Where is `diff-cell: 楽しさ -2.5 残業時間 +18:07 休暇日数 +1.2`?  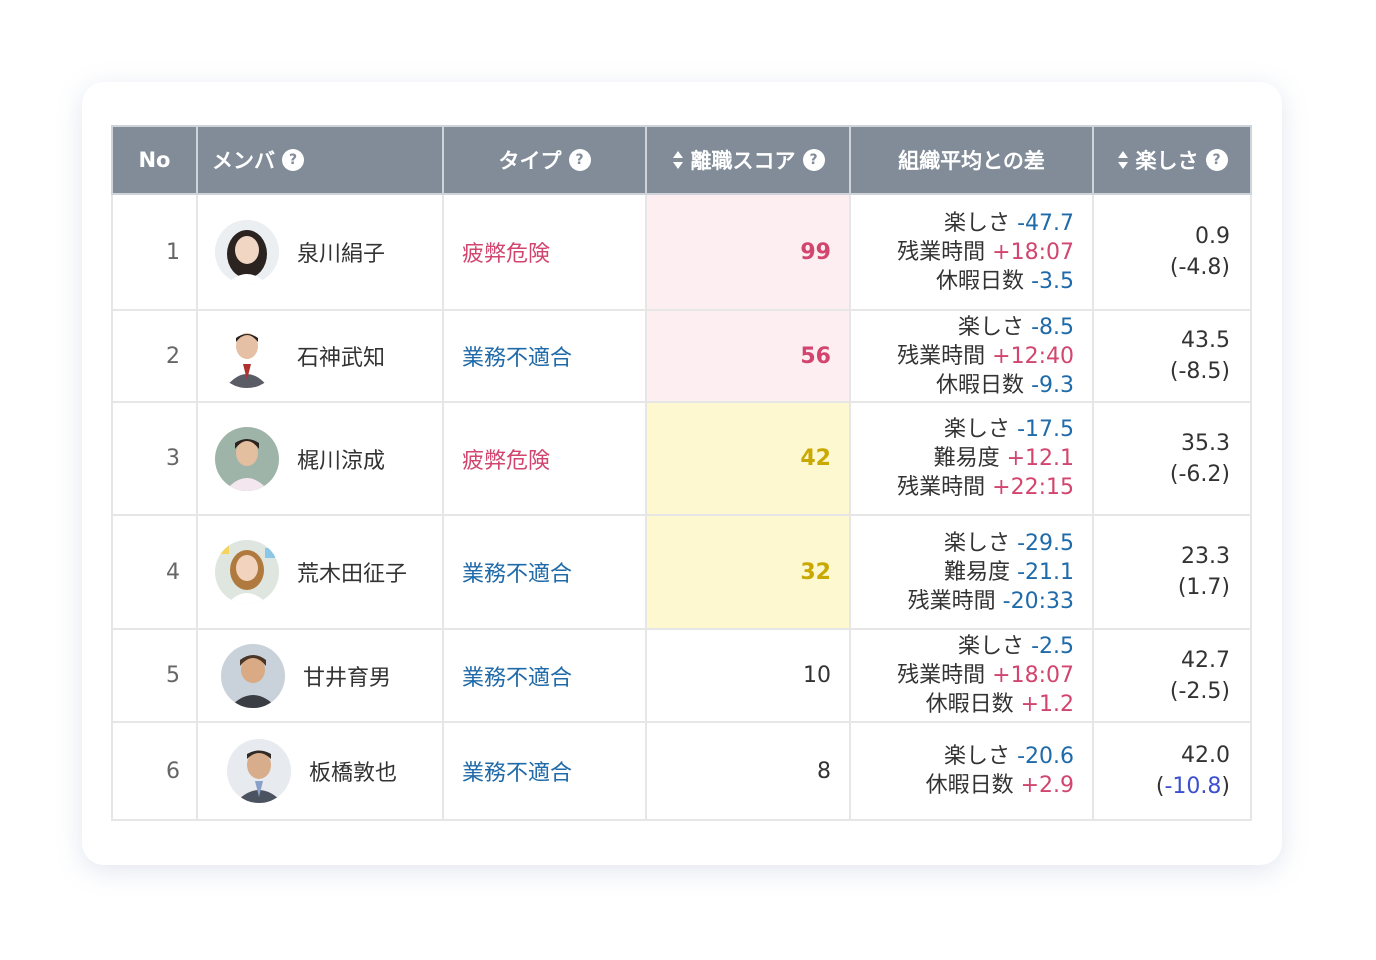 diff-cell: 楽しさ -2.5 残業時間 +18:07 休暇日数 +1.2 is located at coordinates (971, 675).